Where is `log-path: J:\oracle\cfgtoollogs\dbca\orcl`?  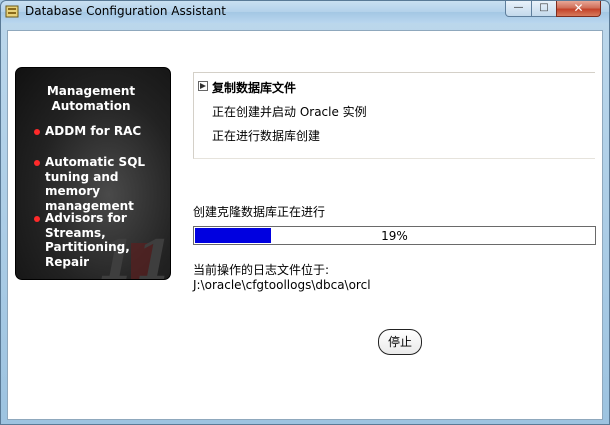 log-path: J:\oracle\cfgtoollogs\dbca\orcl is located at coordinates (282, 285).